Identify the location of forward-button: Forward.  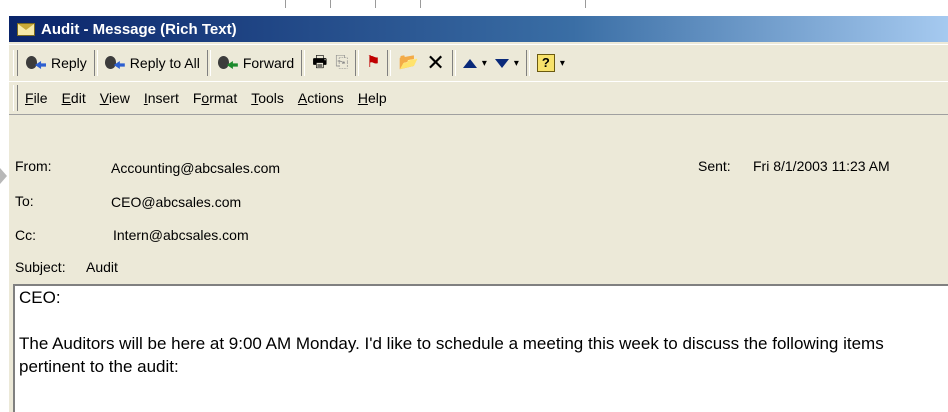
(256, 63).